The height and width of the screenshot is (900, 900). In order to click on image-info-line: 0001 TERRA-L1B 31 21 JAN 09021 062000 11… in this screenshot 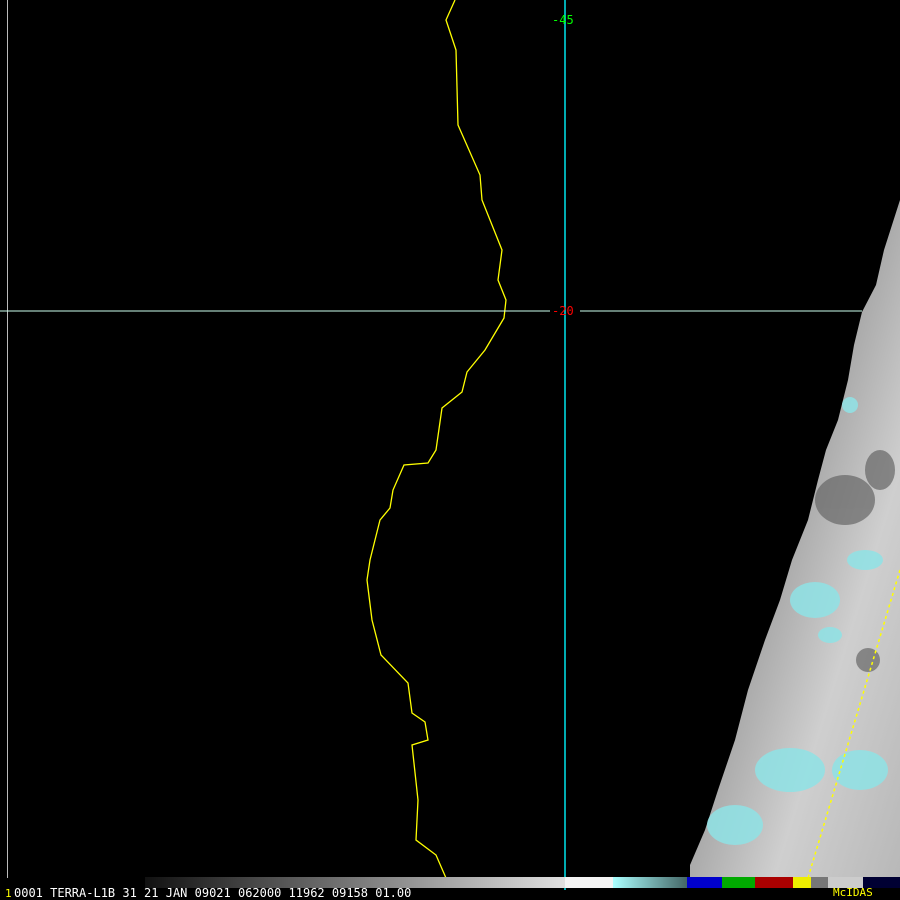, I will do `click(213, 893)`.